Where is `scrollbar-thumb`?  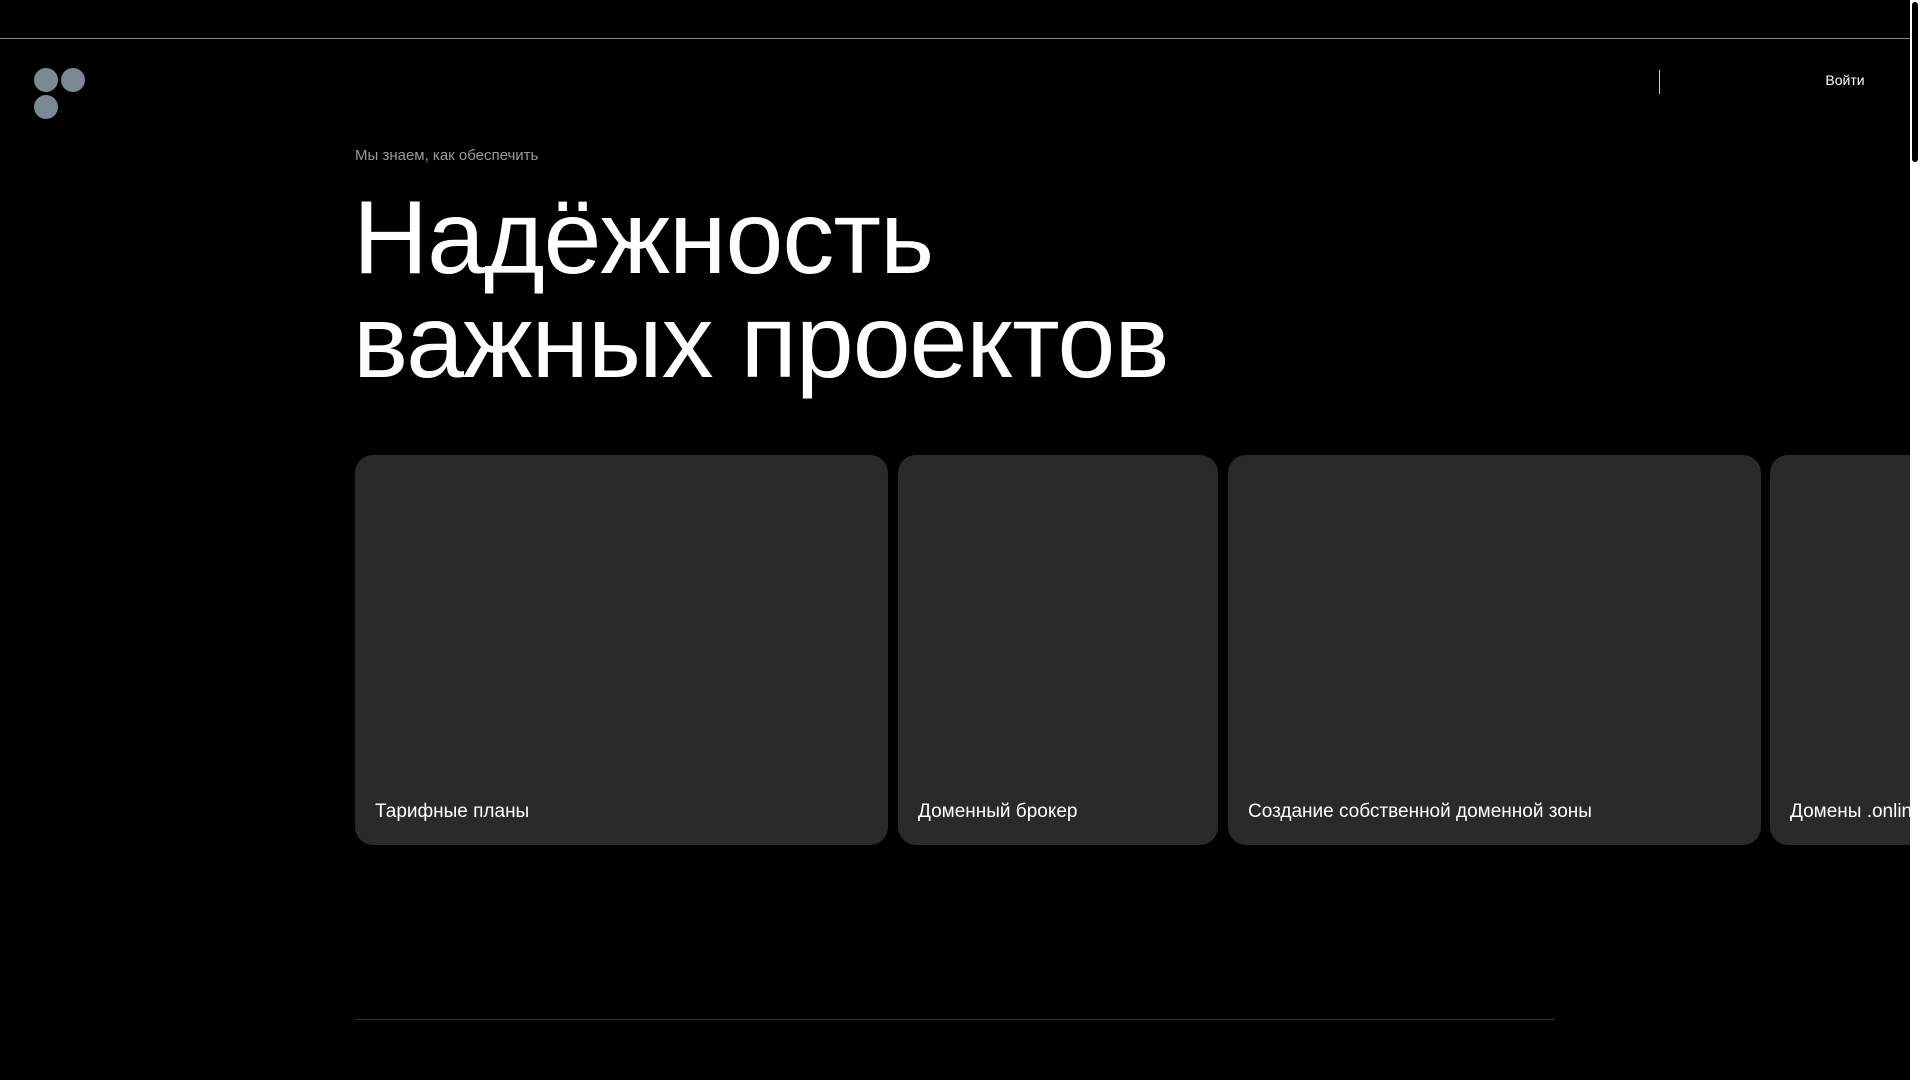
scrollbar-thumb is located at coordinates (1915, 82).